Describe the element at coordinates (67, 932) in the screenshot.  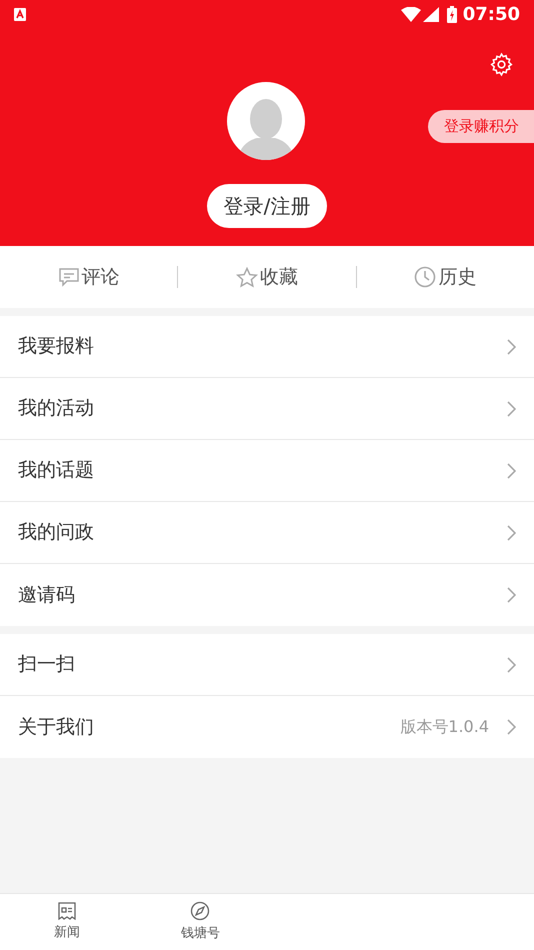
I see `nav-tab: 新闻` at that location.